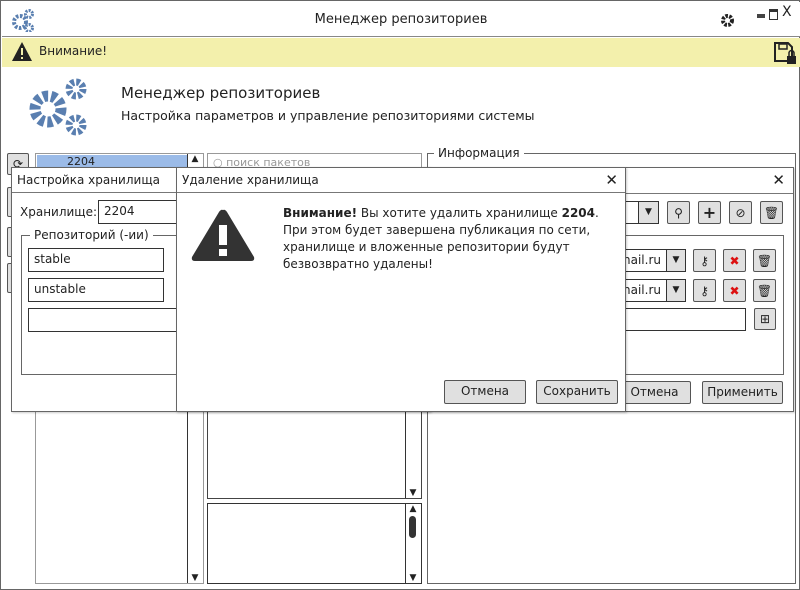  What do you see at coordinates (314, 543) in the screenshot?
I see `package-details-list: ▲ ▼` at bounding box center [314, 543].